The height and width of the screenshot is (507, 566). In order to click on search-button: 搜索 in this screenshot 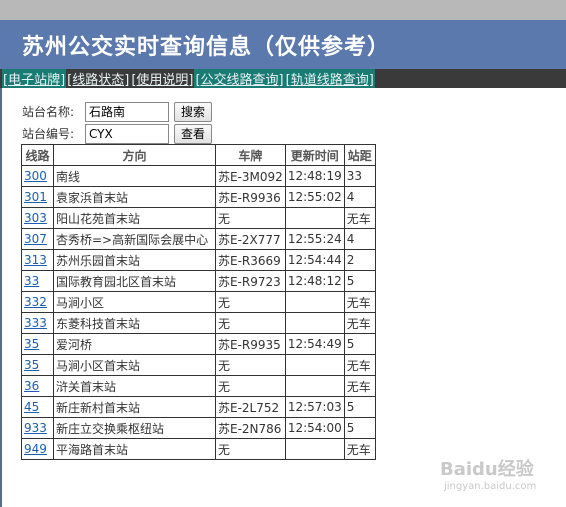, I will do `click(193, 111)`.